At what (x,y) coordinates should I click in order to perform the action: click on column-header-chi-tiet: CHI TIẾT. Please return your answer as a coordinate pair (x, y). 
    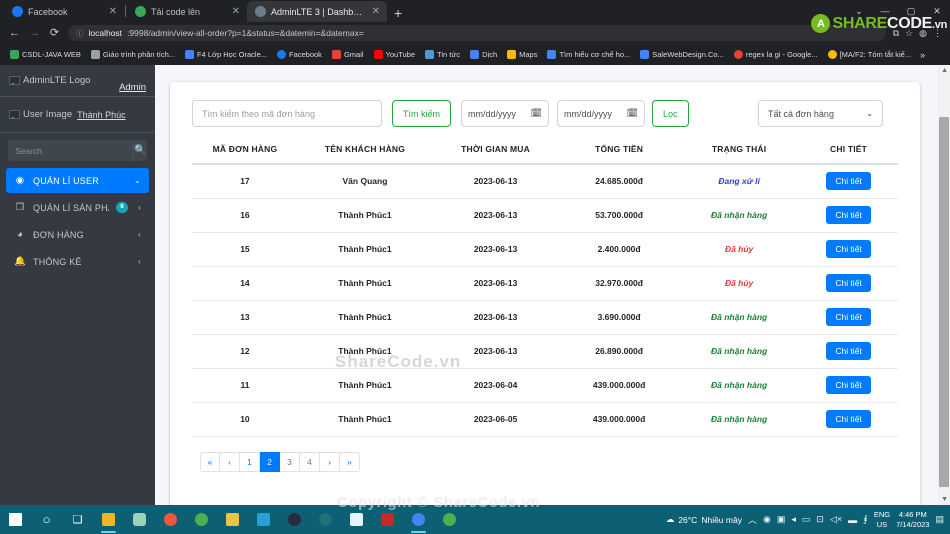
    Looking at the image, I should click on (848, 154).